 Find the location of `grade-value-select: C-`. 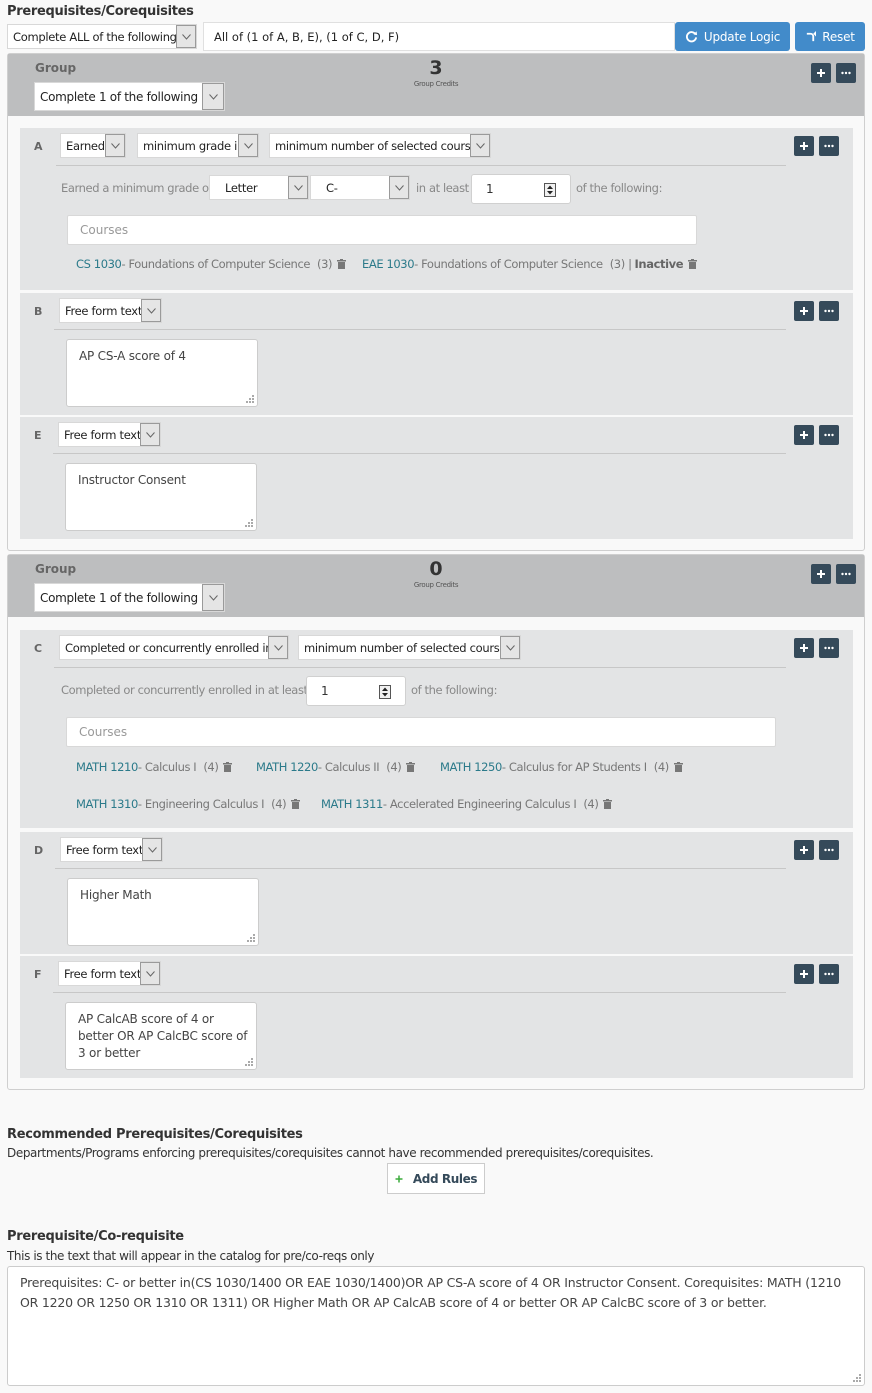

grade-value-select: C- is located at coordinates (360, 187).